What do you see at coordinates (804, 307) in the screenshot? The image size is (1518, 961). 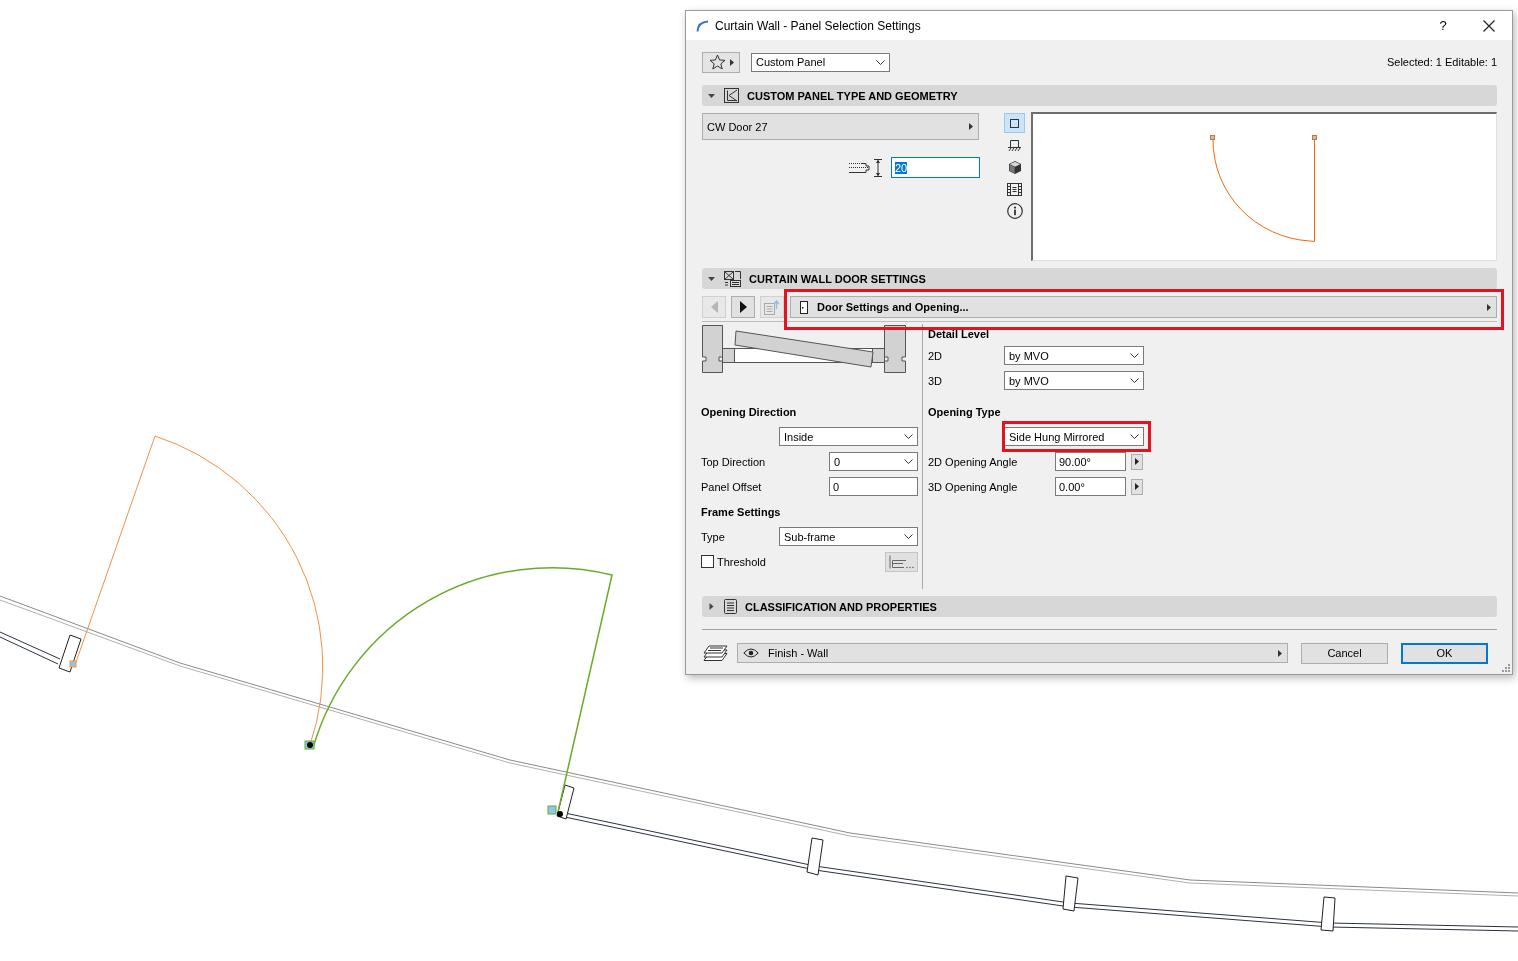 I see `door-icon` at bounding box center [804, 307].